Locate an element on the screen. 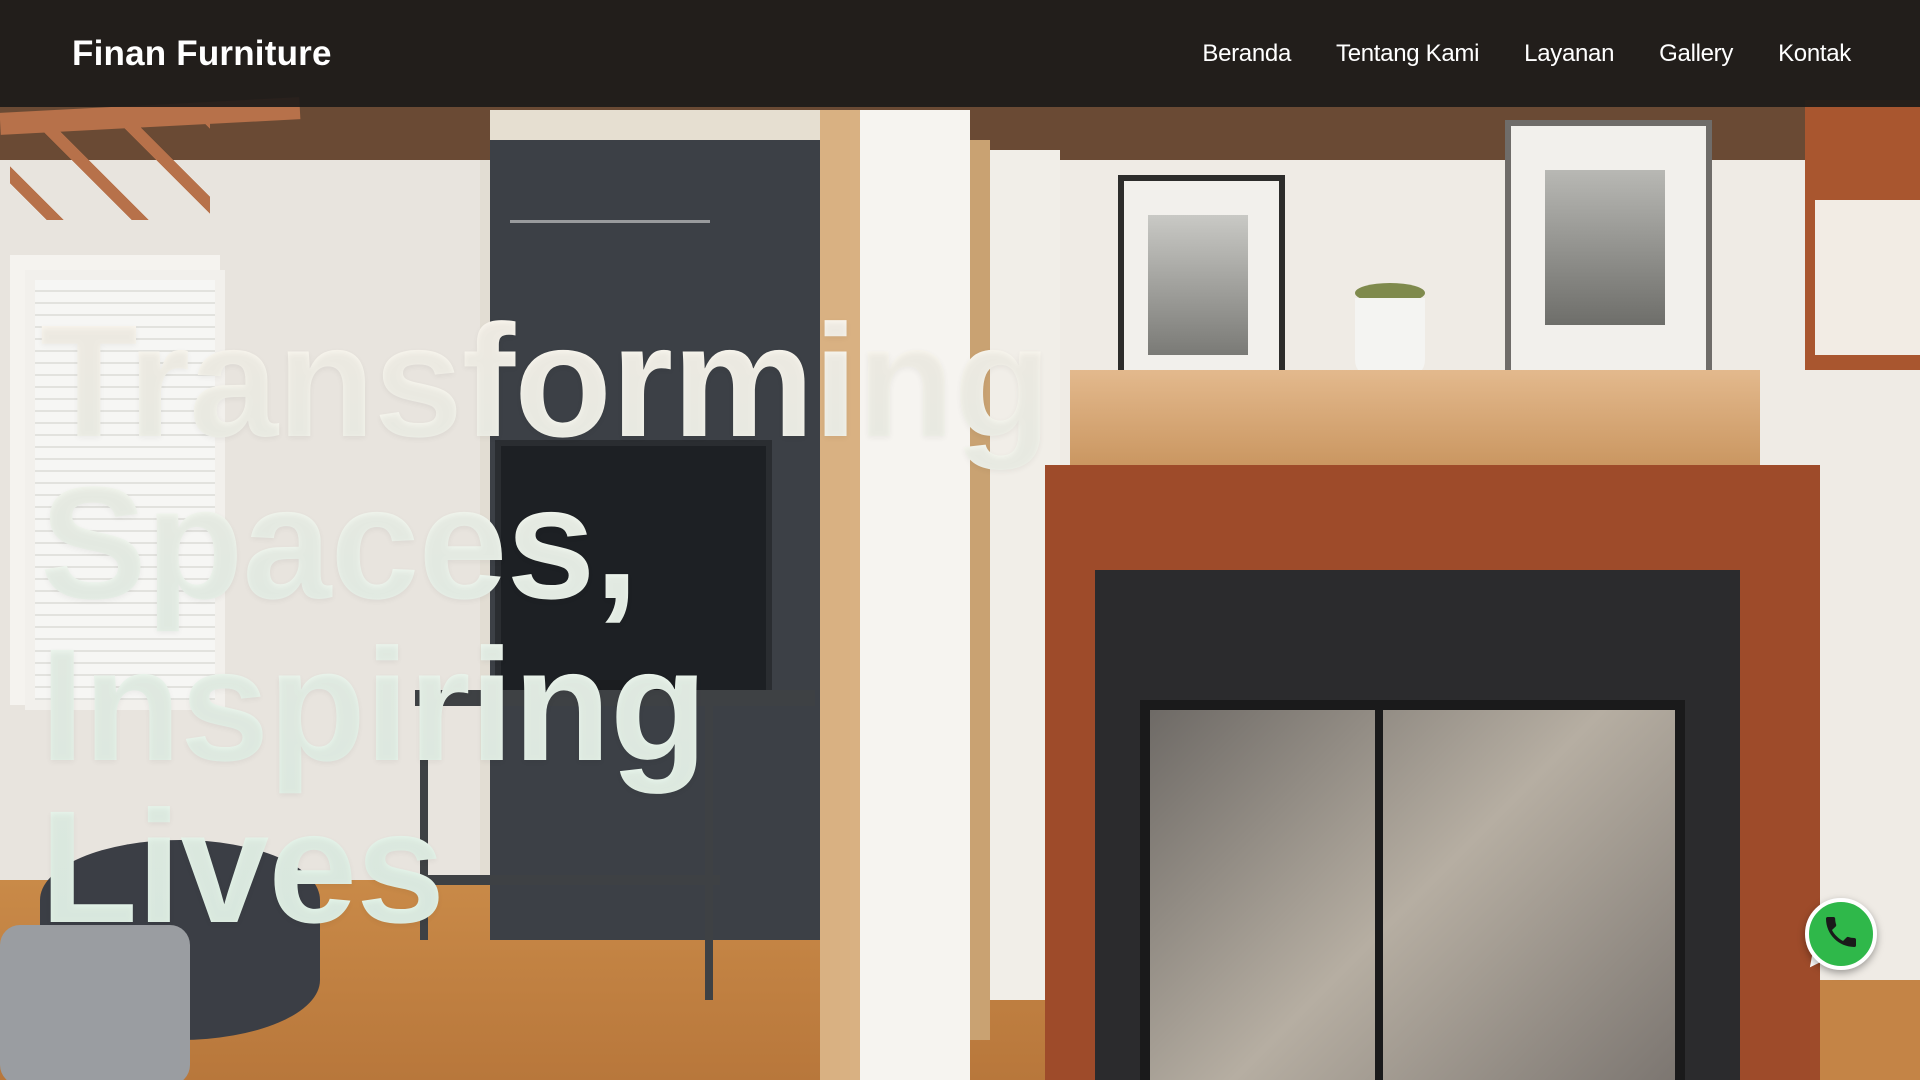  whatsapp-chat-button is located at coordinates (1841, 934).